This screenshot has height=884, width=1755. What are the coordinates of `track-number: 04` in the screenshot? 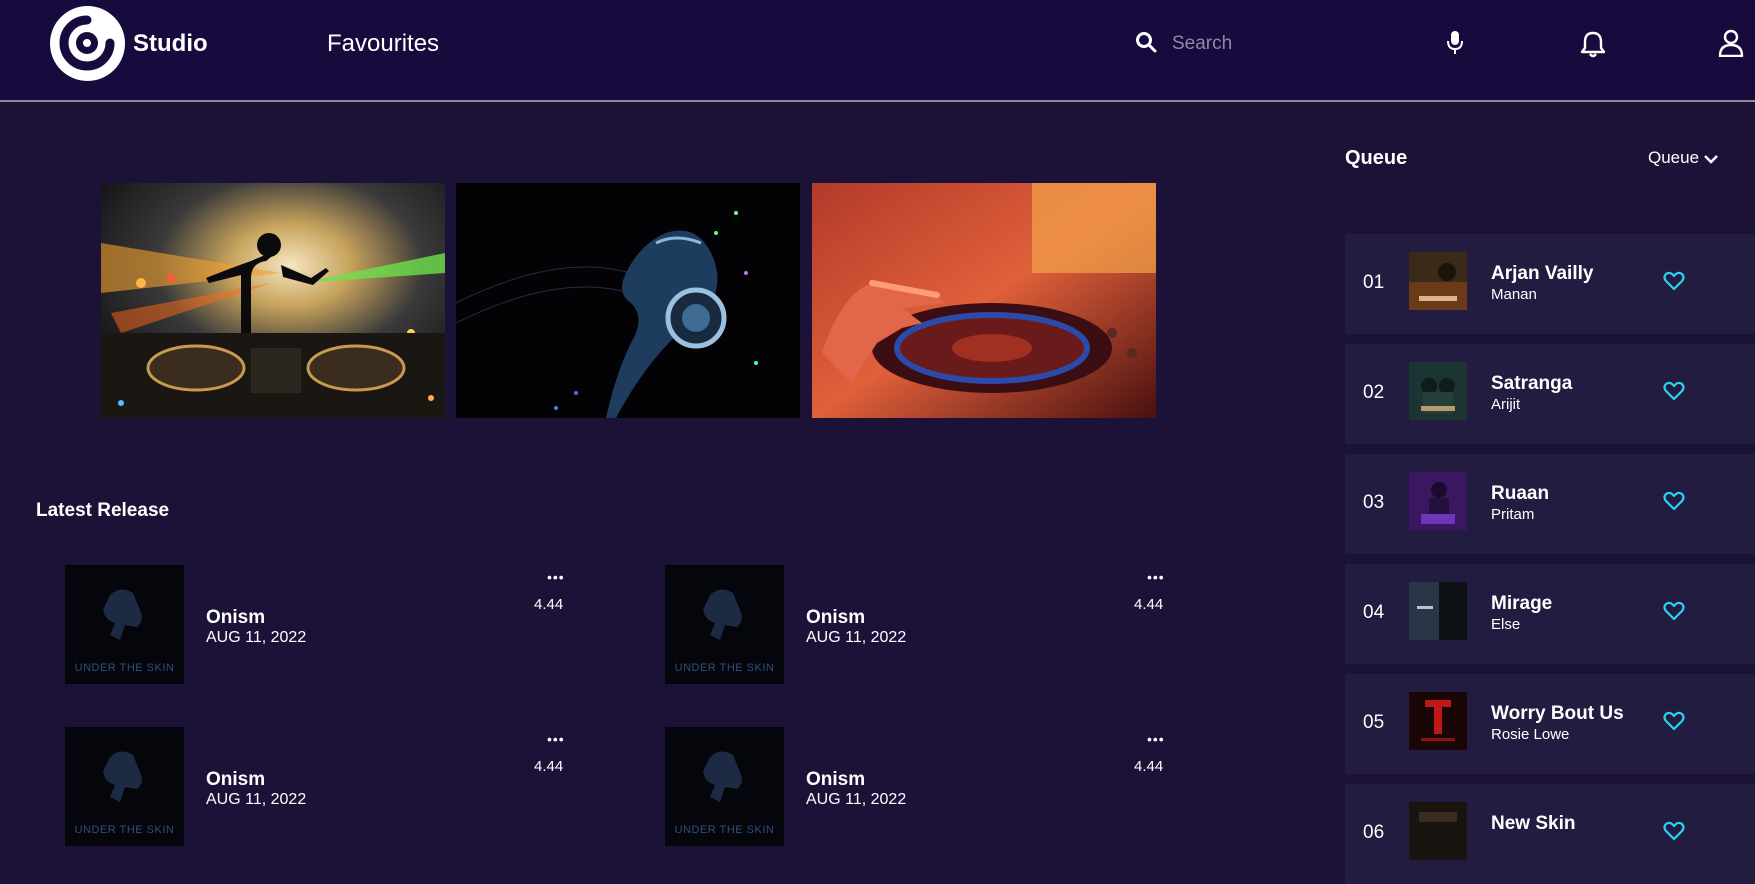 It's located at (1374, 612).